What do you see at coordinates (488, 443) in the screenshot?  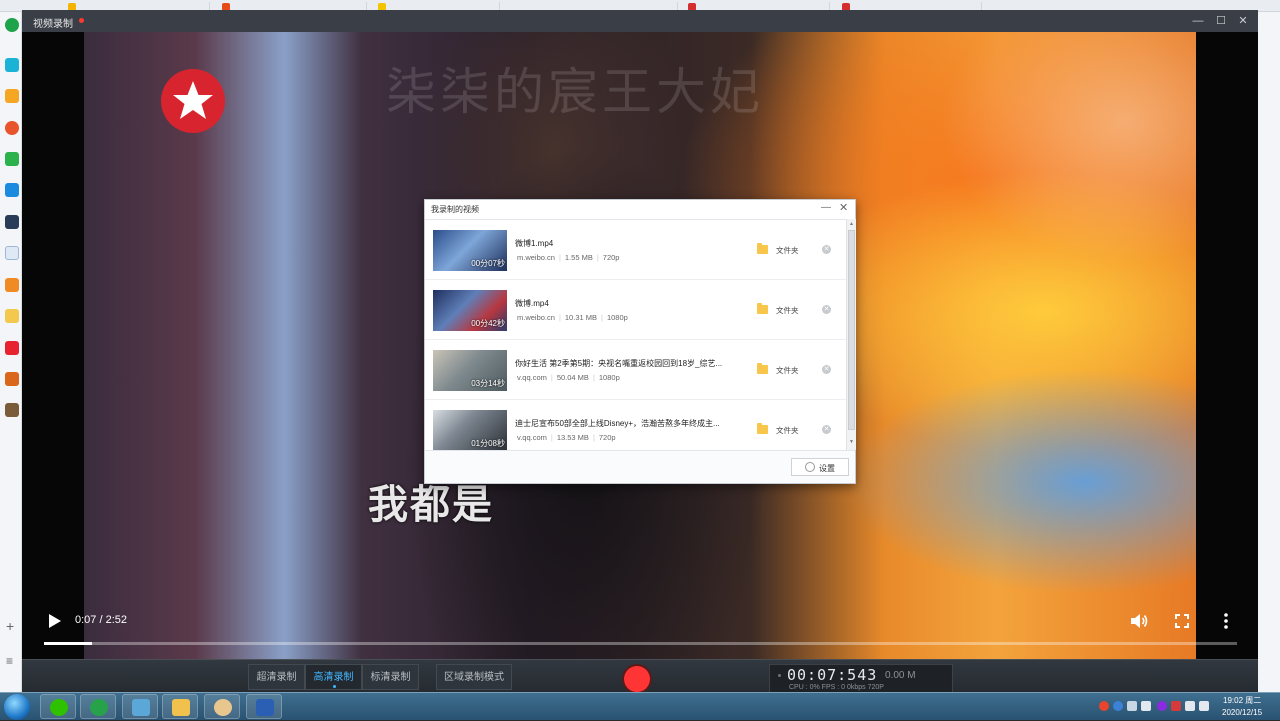 I see `thumbnail-duration: 01分08秒` at bounding box center [488, 443].